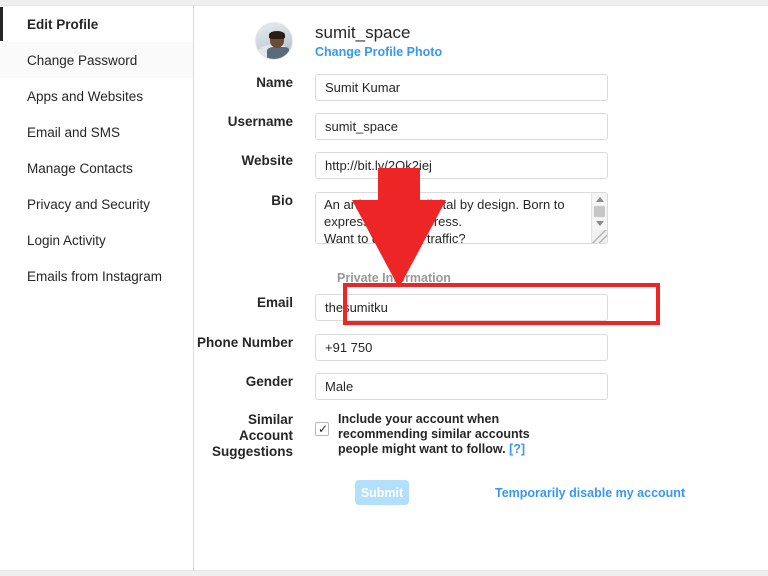  Describe the element at coordinates (66, 240) in the screenshot. I see `sidebar-item-label: Login Activity` at that location.